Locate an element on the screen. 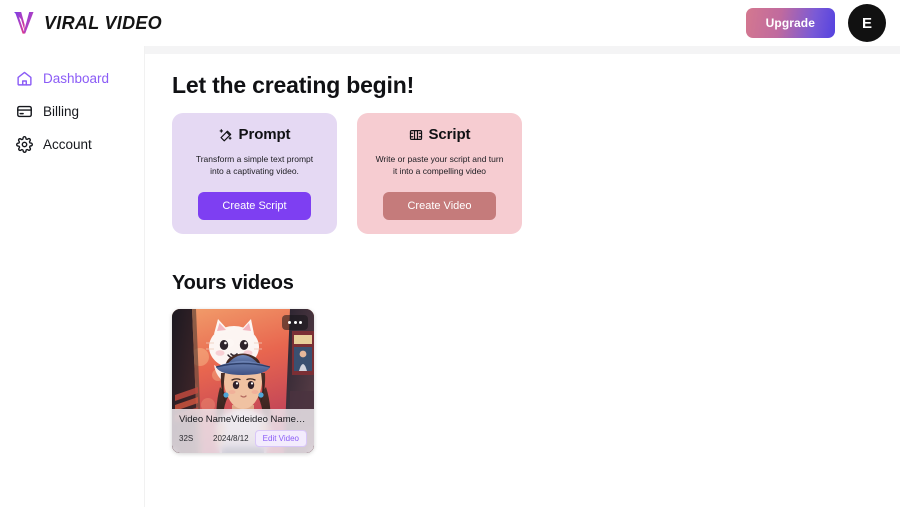 Image resolution: width=900 pixels, height=507 pixels. edit-video-button: Edit Video is located at coordinates (280, 438).